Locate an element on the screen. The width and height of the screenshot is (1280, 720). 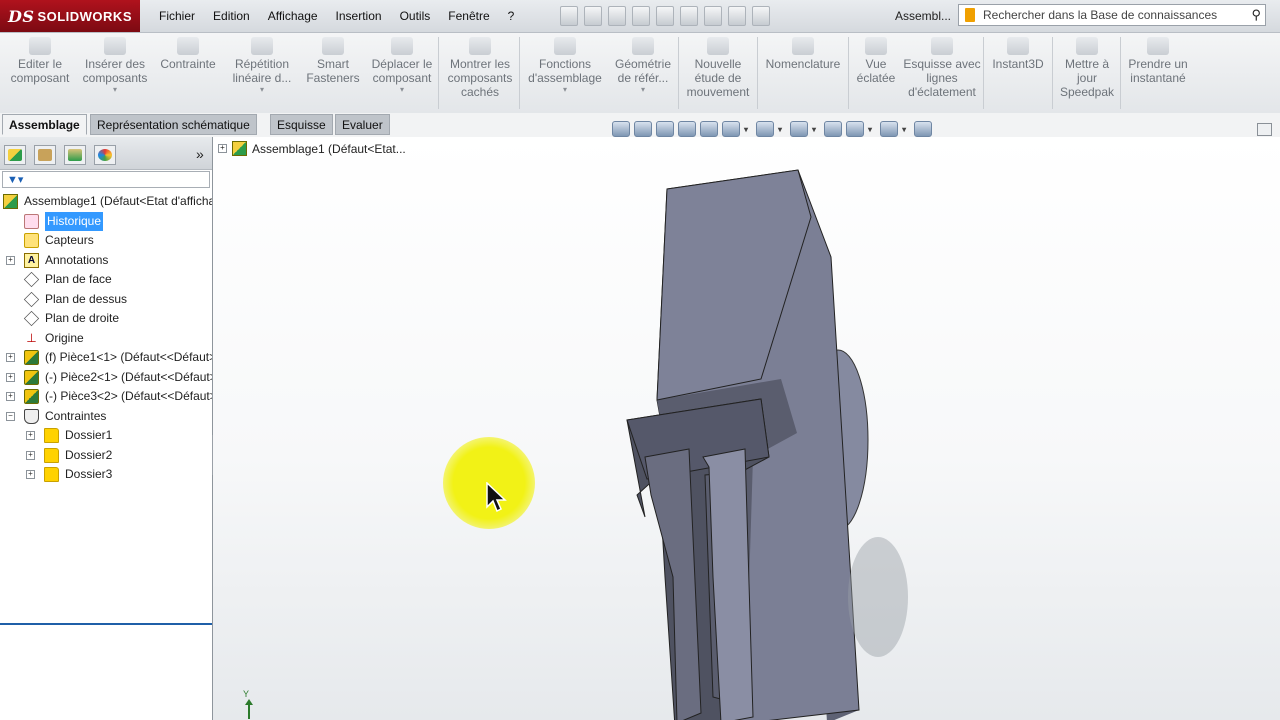
tab-evaluer: Evaluer is located at coordinates (362, 124).